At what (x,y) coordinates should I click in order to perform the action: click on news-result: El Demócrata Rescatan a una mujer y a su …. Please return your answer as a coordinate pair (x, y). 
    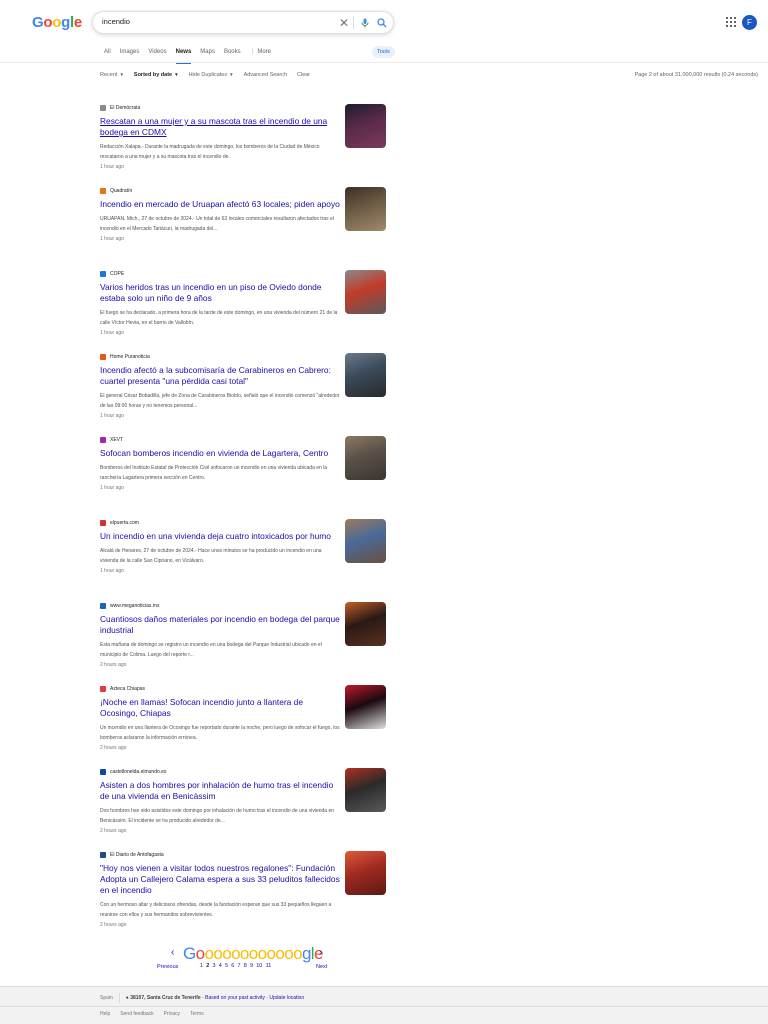
    Looking at the image, I should click on (245, 145).